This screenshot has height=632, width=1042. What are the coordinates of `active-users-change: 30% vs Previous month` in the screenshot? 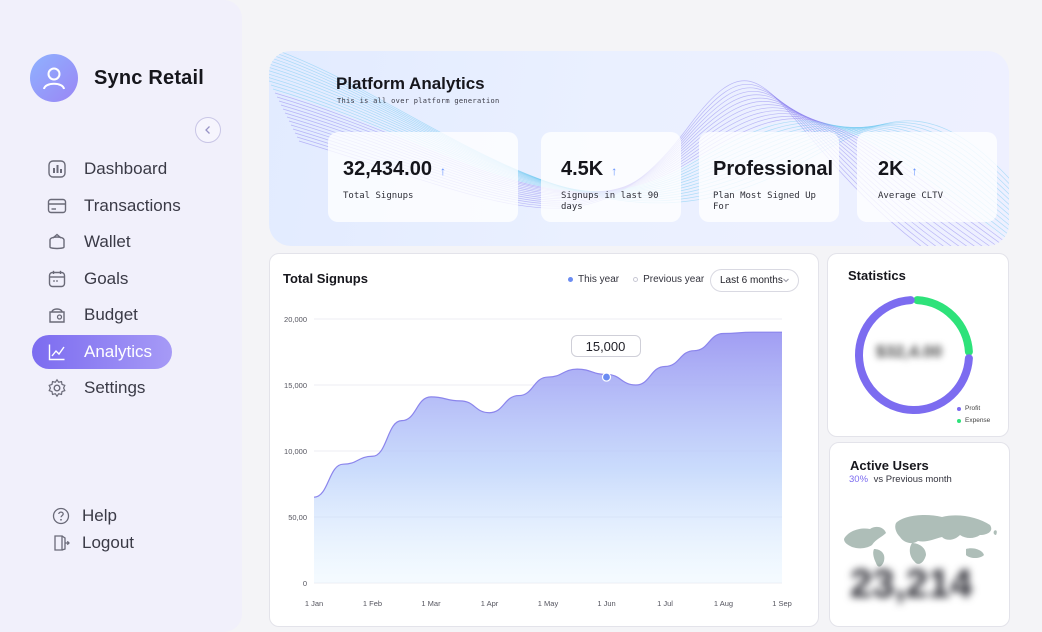 It's located at (900, 479).